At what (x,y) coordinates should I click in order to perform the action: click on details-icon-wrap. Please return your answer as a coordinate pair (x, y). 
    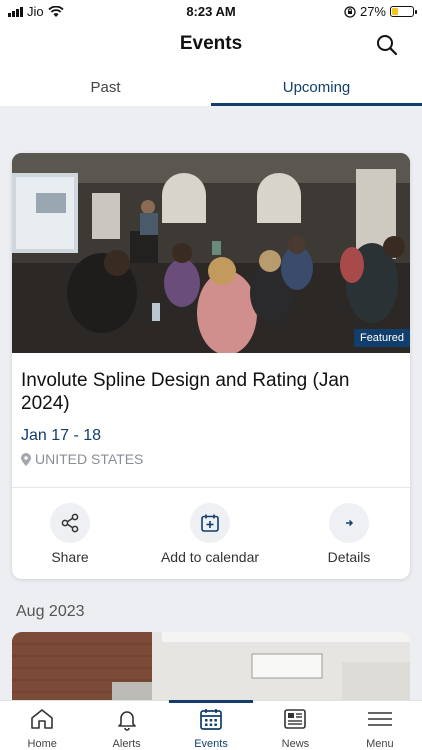
    Looking at the image, I should click on (349, 523).